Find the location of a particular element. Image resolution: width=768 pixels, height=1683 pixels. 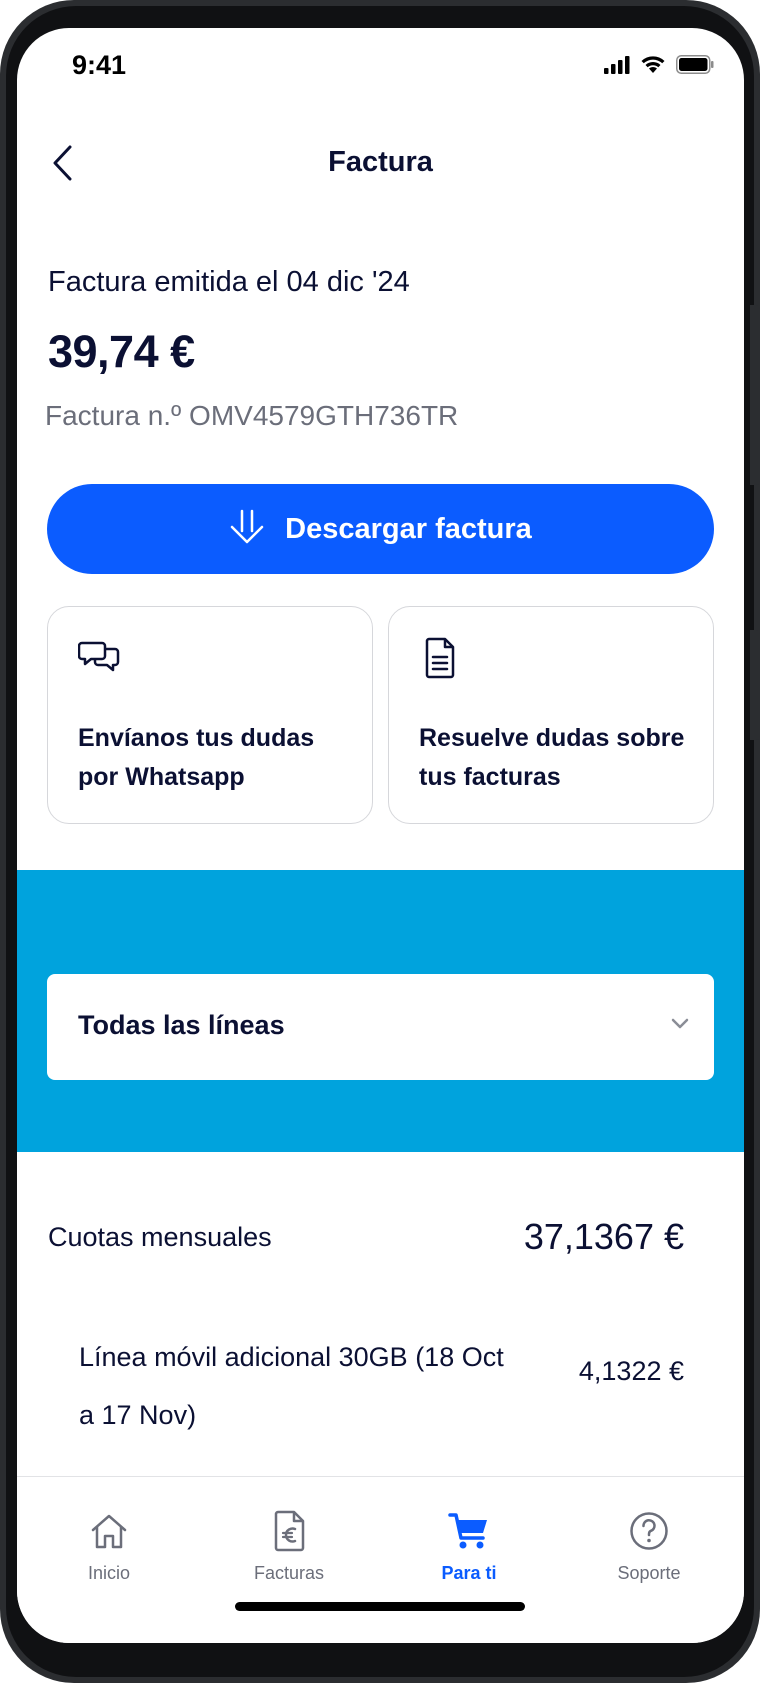

help-circle-icon is located at coordinates (649, 1531).